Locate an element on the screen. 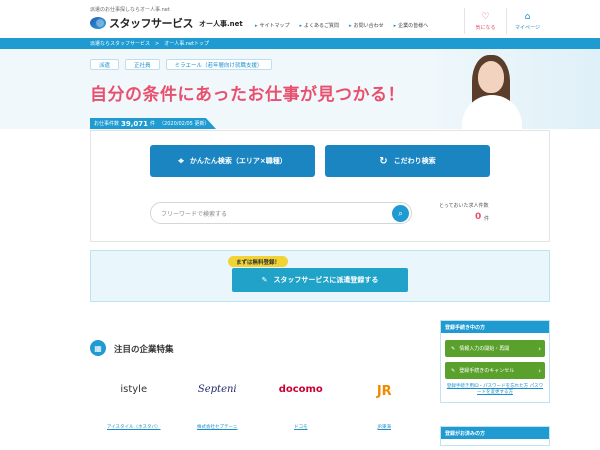  model-body is located at coordinates (492, 112).